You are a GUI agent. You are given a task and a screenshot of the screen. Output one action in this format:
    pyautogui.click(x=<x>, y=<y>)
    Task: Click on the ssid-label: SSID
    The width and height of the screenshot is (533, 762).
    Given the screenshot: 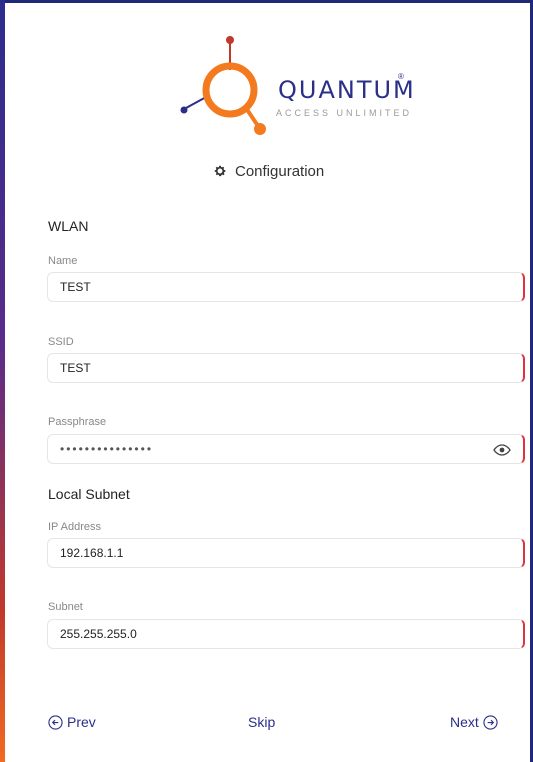 What is the action you would take?
    pyautogui.click(x=61, y=342)
    